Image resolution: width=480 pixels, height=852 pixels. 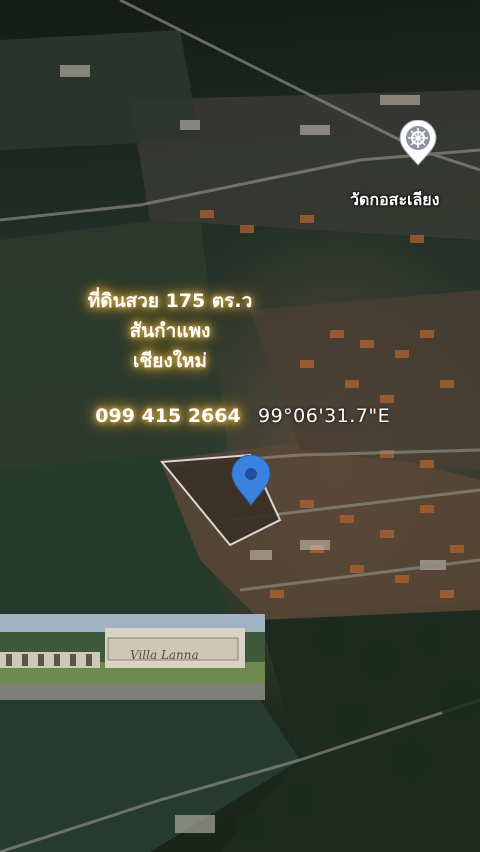 I want to click on title-line-3: เชียงใหม่, so click(x=170, y=361).